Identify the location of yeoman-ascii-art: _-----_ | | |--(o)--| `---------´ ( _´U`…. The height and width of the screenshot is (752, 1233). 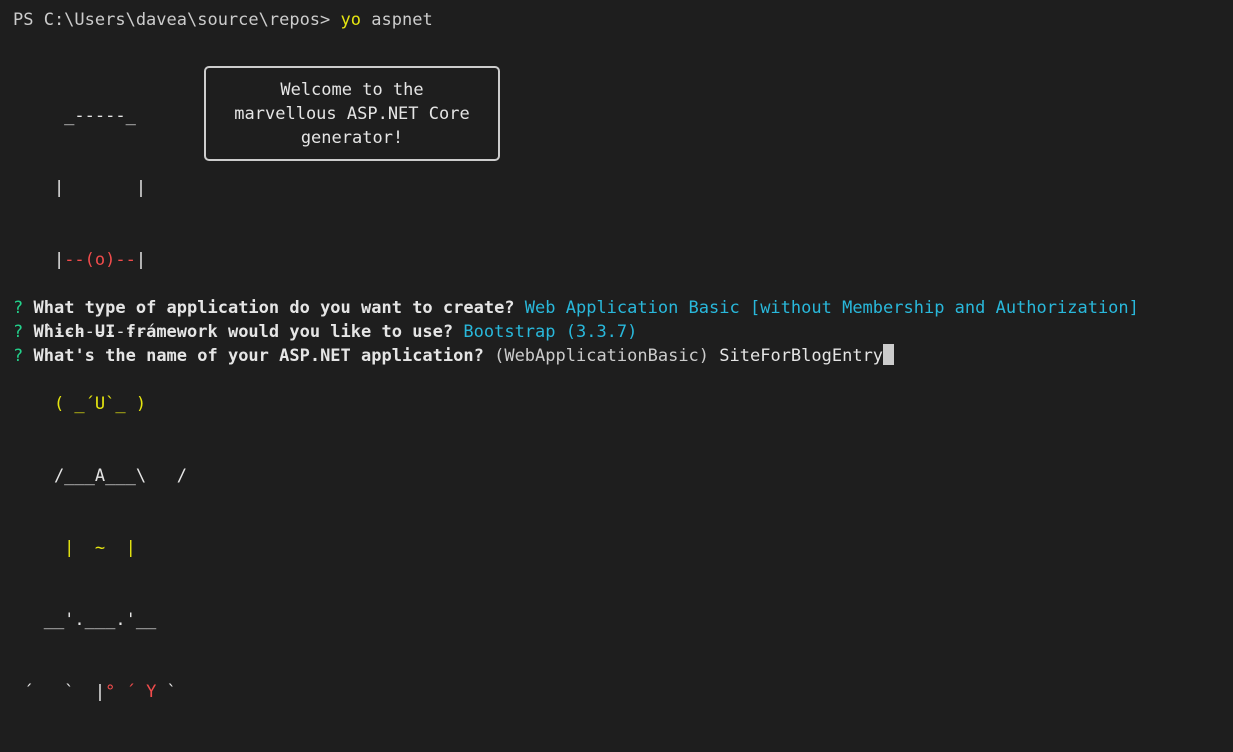
(100, 404).